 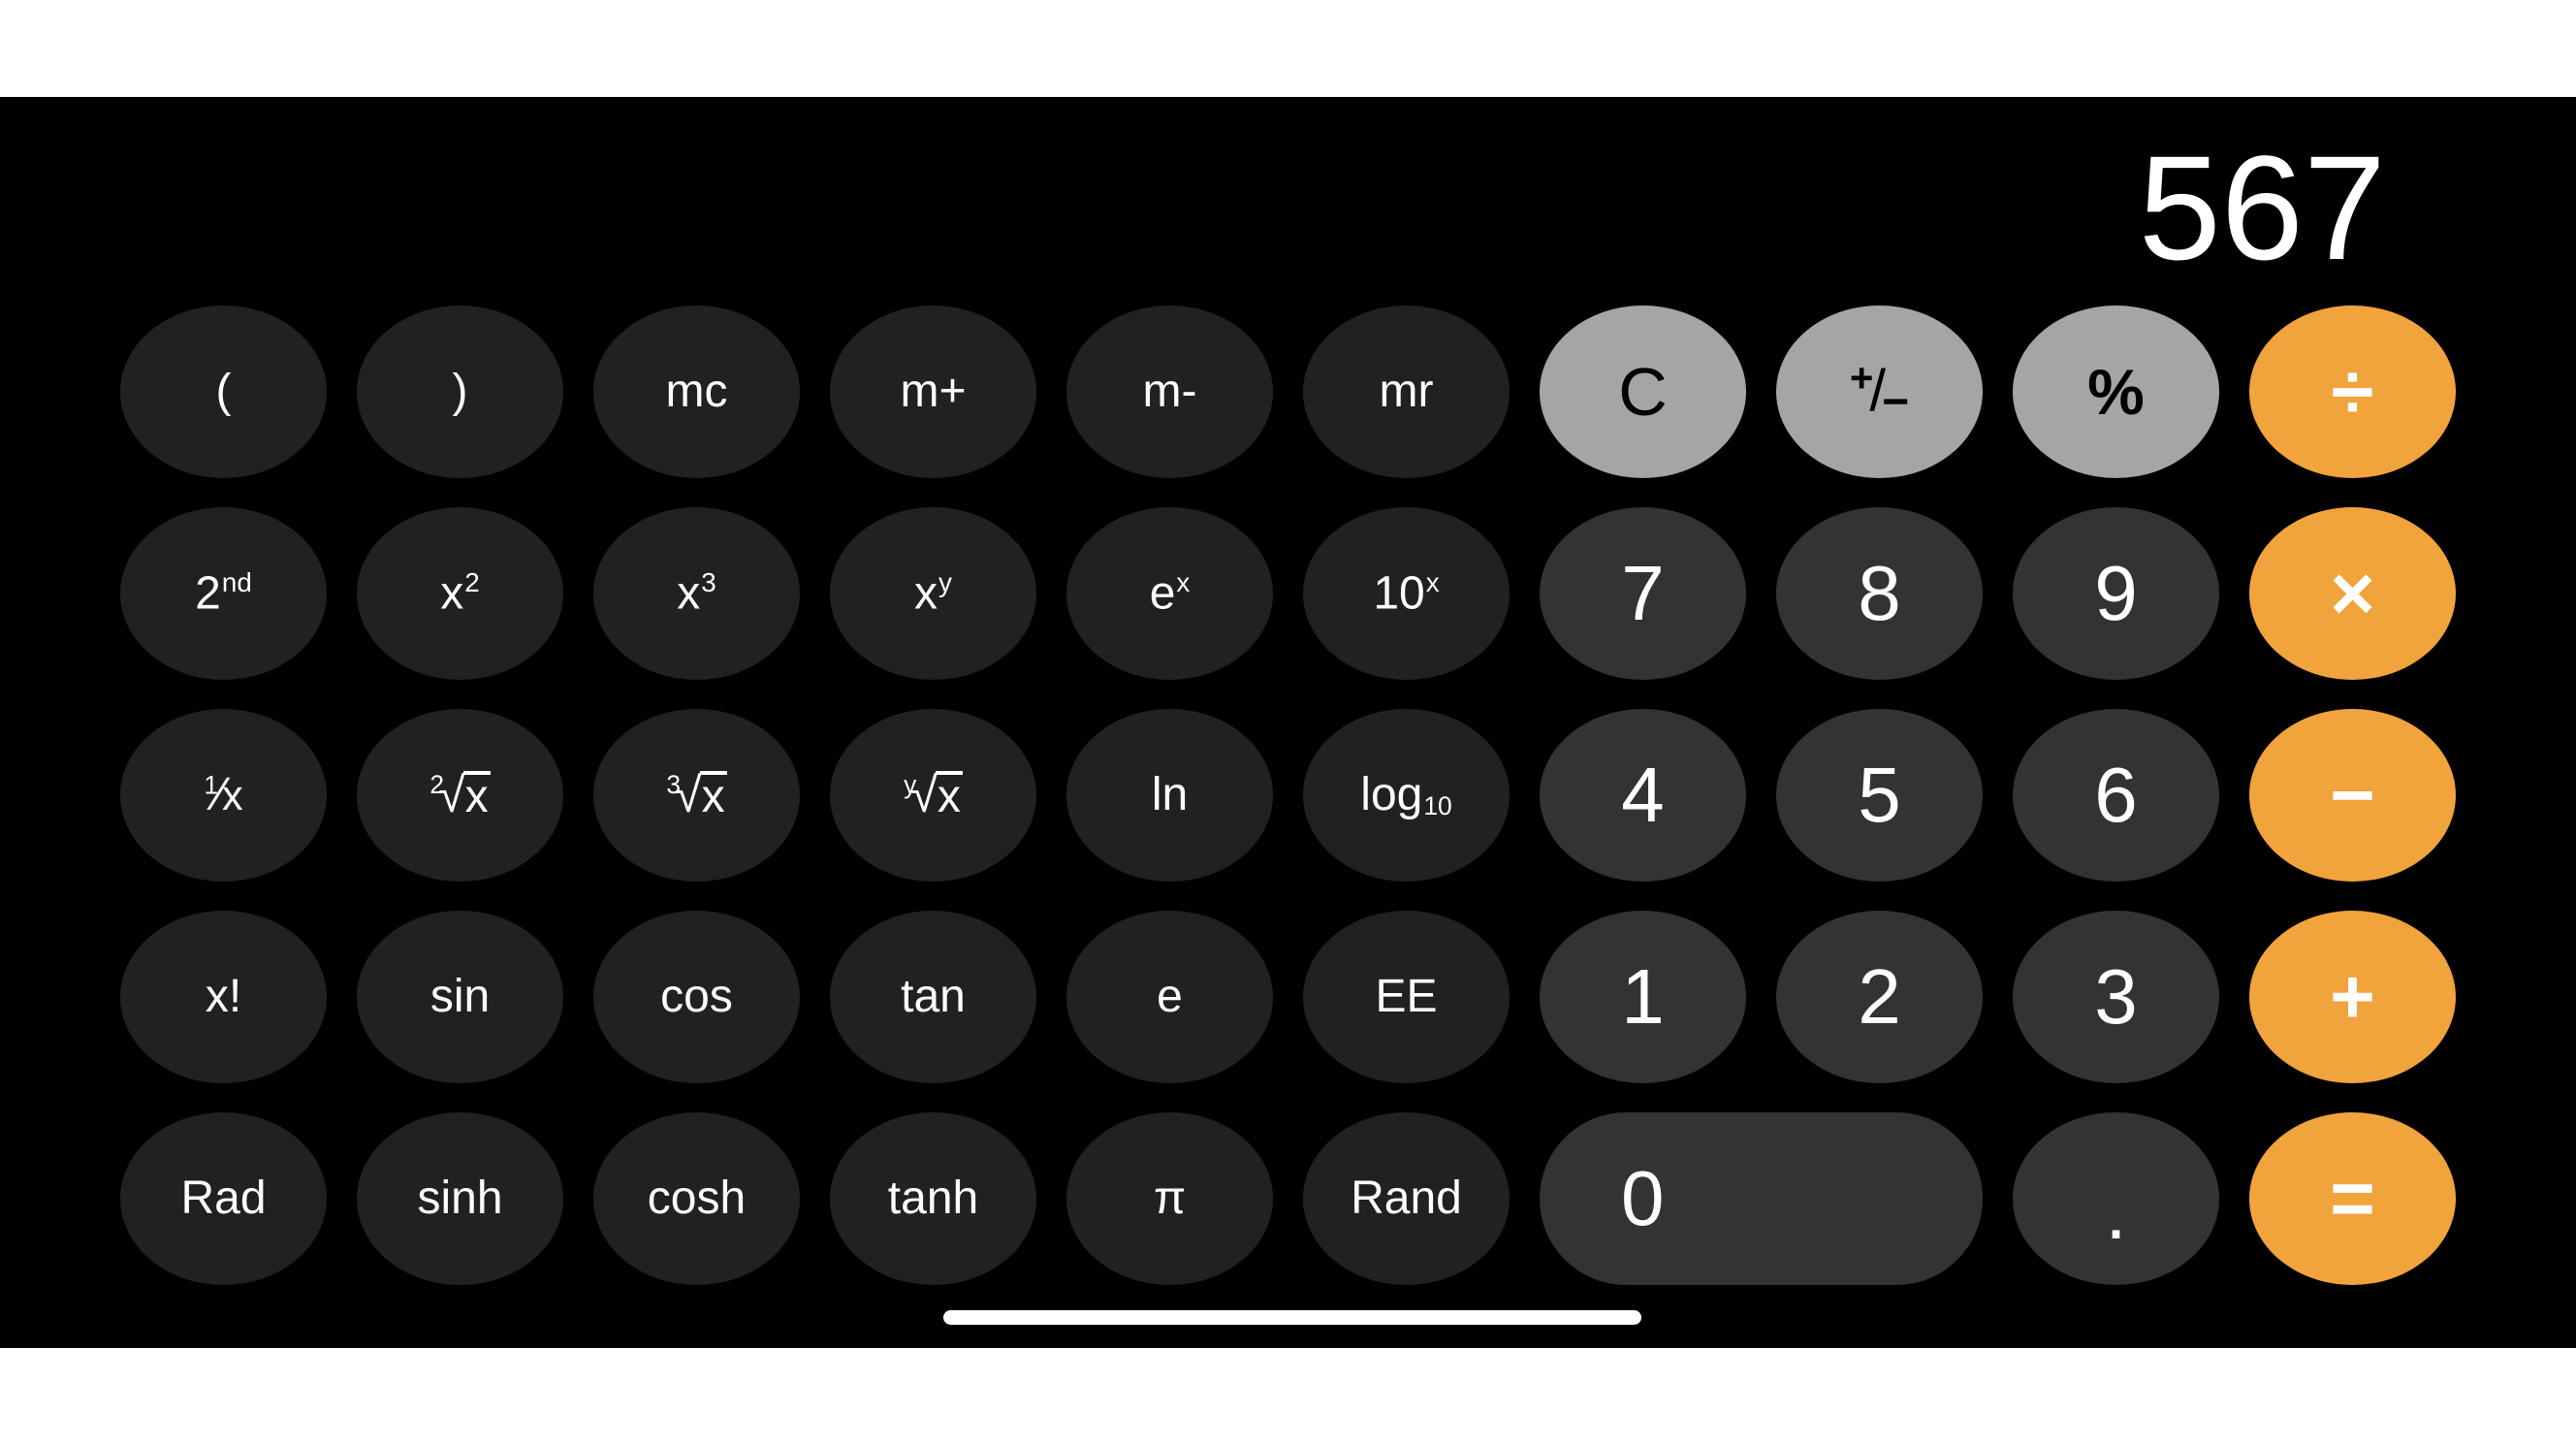 I want to click on sinh-button: sinh, so click(x=460, y=1198).